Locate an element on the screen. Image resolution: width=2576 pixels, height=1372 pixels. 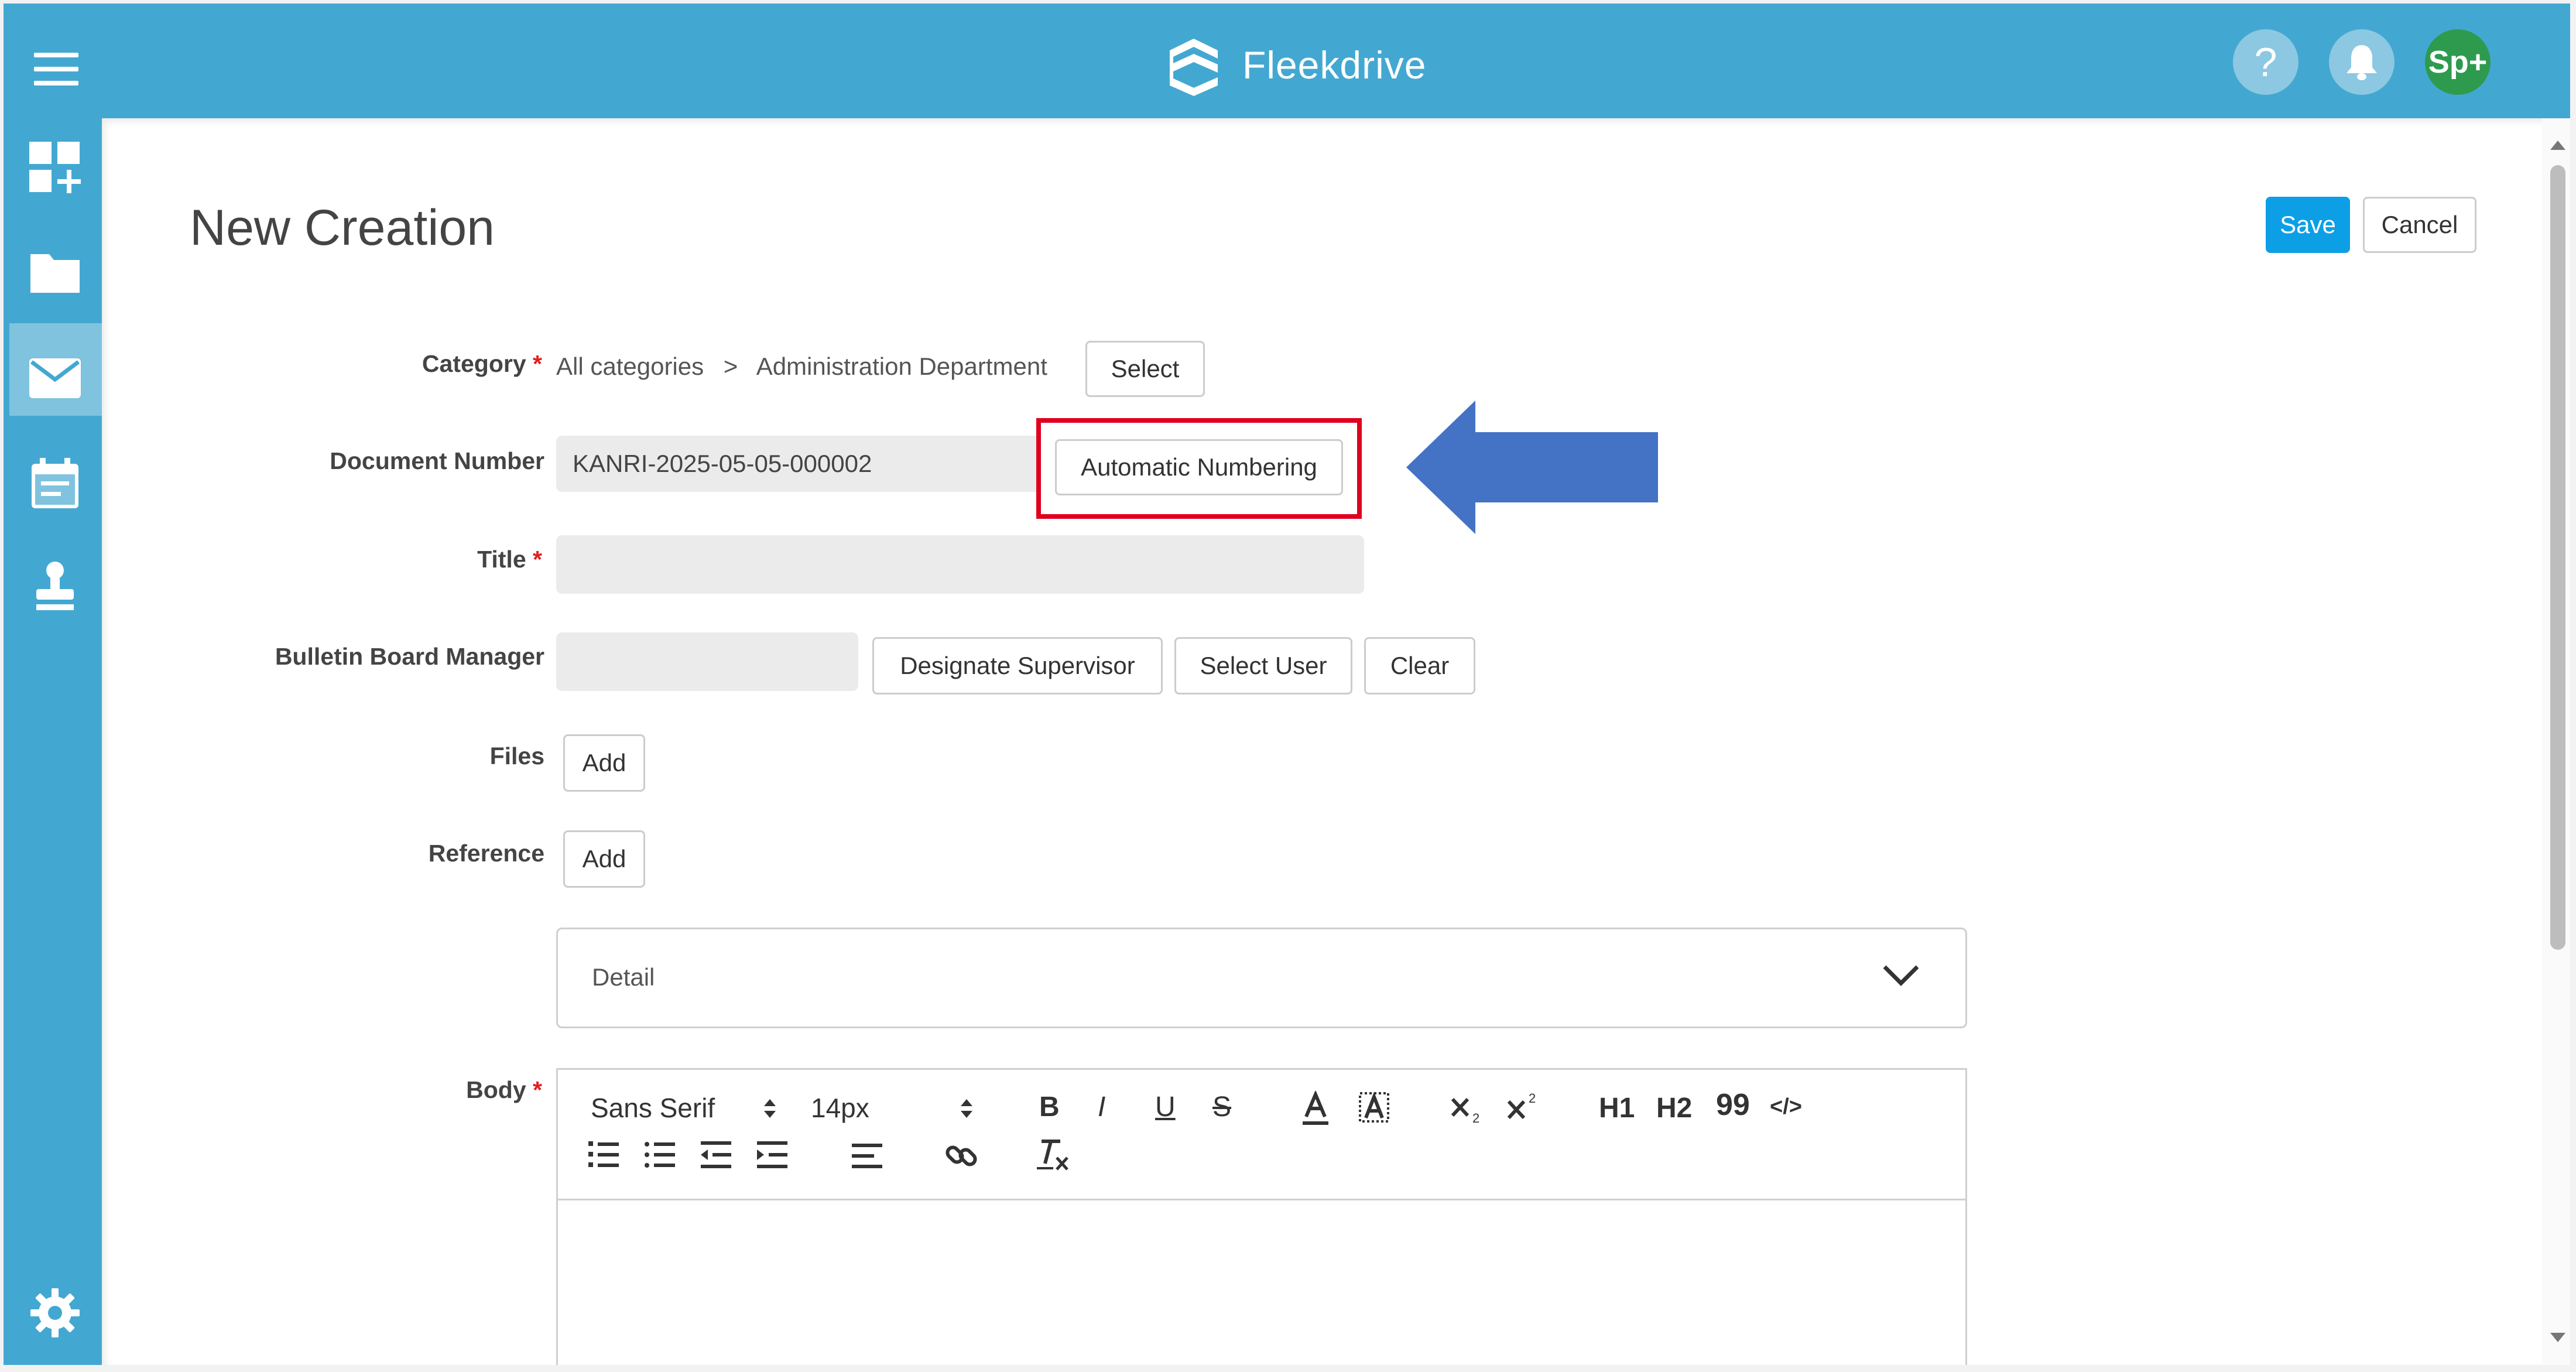
help-icon: ? is located at coordinates (2265, 62).